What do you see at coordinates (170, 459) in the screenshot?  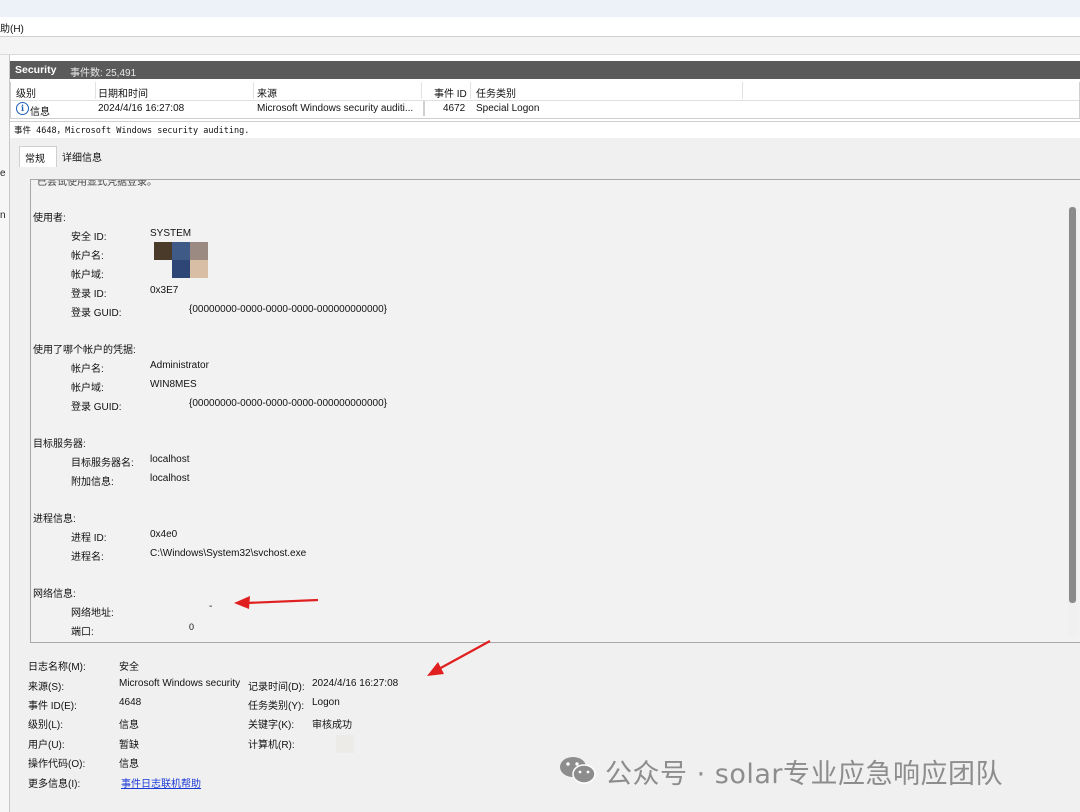 I see `value-target-server-name: localhost` at bounding box center [170, 459].